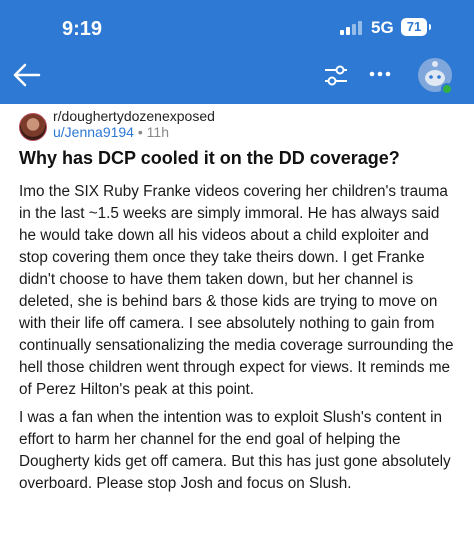  What do you see at coordinates (416, 27) in the screenshot?
I see `battery-icon: 71` at bounding box center [416, 27].